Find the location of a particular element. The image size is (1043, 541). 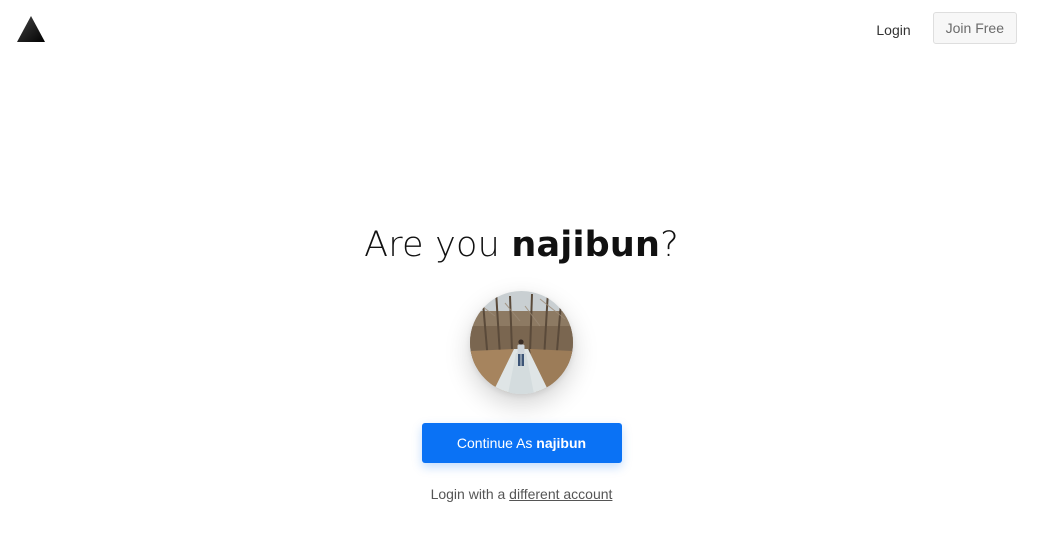

continue-as-user-button: Continue As najibun is located at coordinates (521, 443).